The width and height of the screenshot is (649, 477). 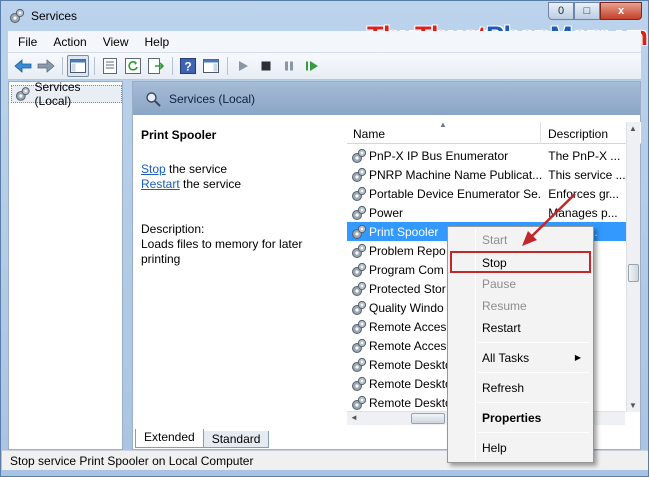 I want to click on stop-service-button, so click(x=266, y=66).